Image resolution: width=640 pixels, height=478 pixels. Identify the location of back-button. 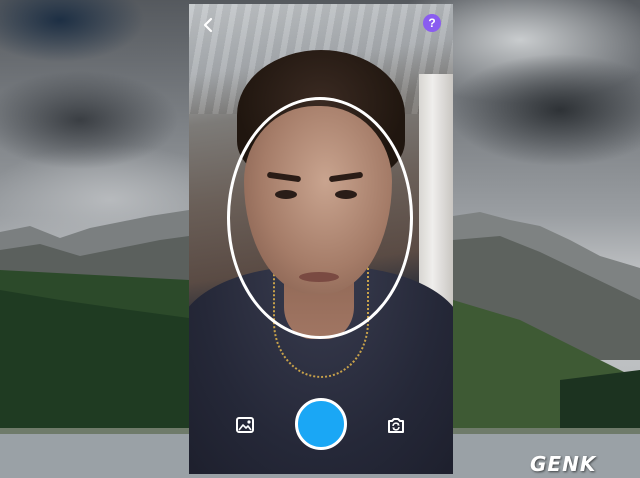
(208, 25).